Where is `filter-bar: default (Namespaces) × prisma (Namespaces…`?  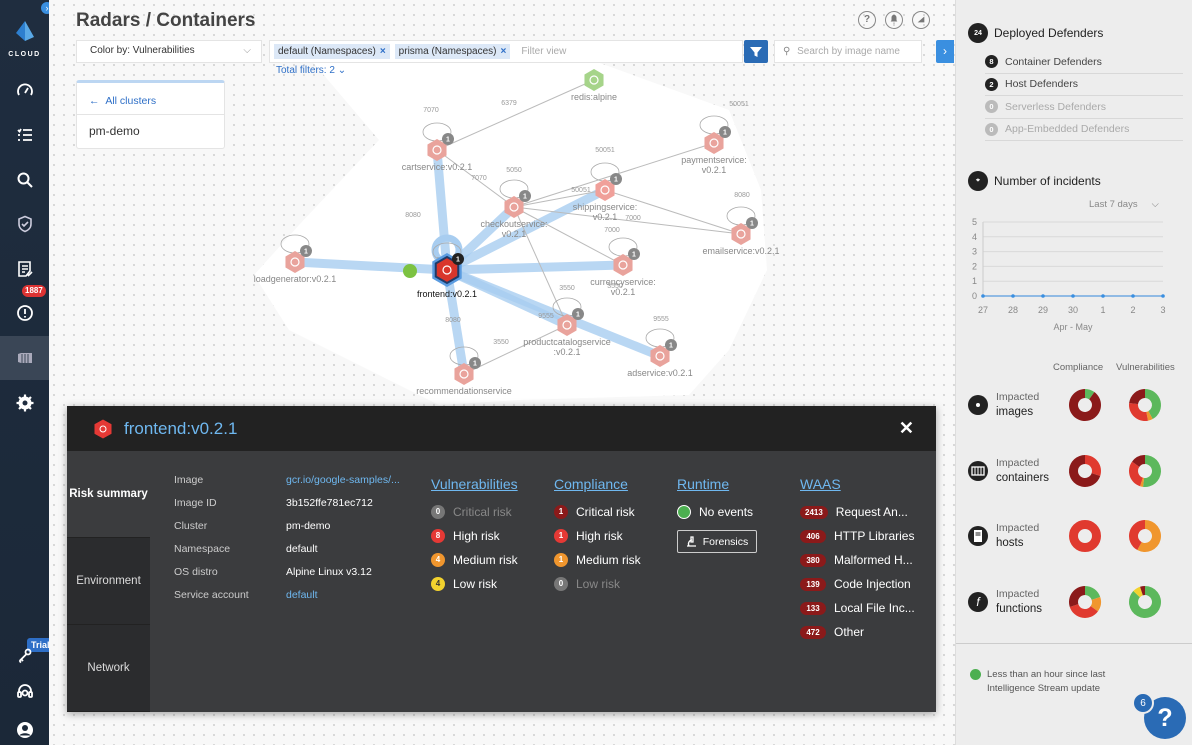
filter-bar: default (Namespaces) × prisma (Namespaces… is located at coordinates (506, 51).